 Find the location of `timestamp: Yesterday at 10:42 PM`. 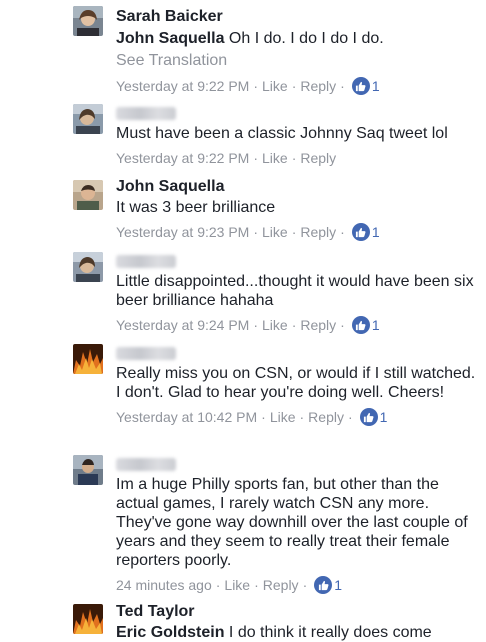

timestamp: Yesterday at 10:42 PM is located at coordinates (186, 417).